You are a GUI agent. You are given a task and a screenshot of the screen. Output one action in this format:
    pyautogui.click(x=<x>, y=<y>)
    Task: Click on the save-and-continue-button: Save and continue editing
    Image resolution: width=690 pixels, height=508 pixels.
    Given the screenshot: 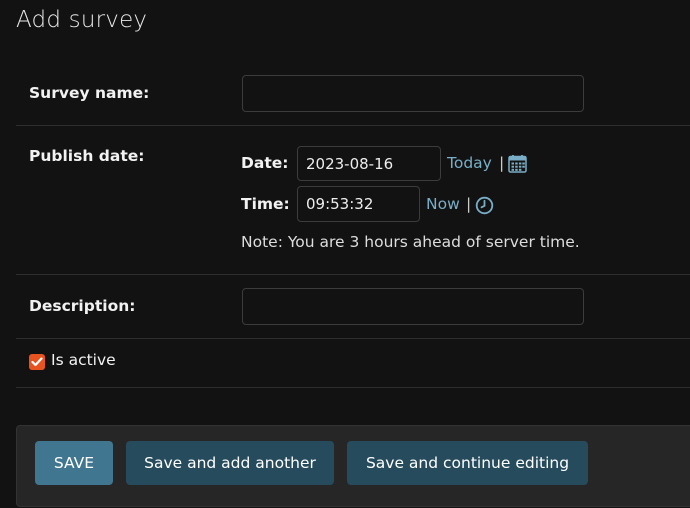 What is the action you would take?
    pyautogui.click(x=467, y=463)
    